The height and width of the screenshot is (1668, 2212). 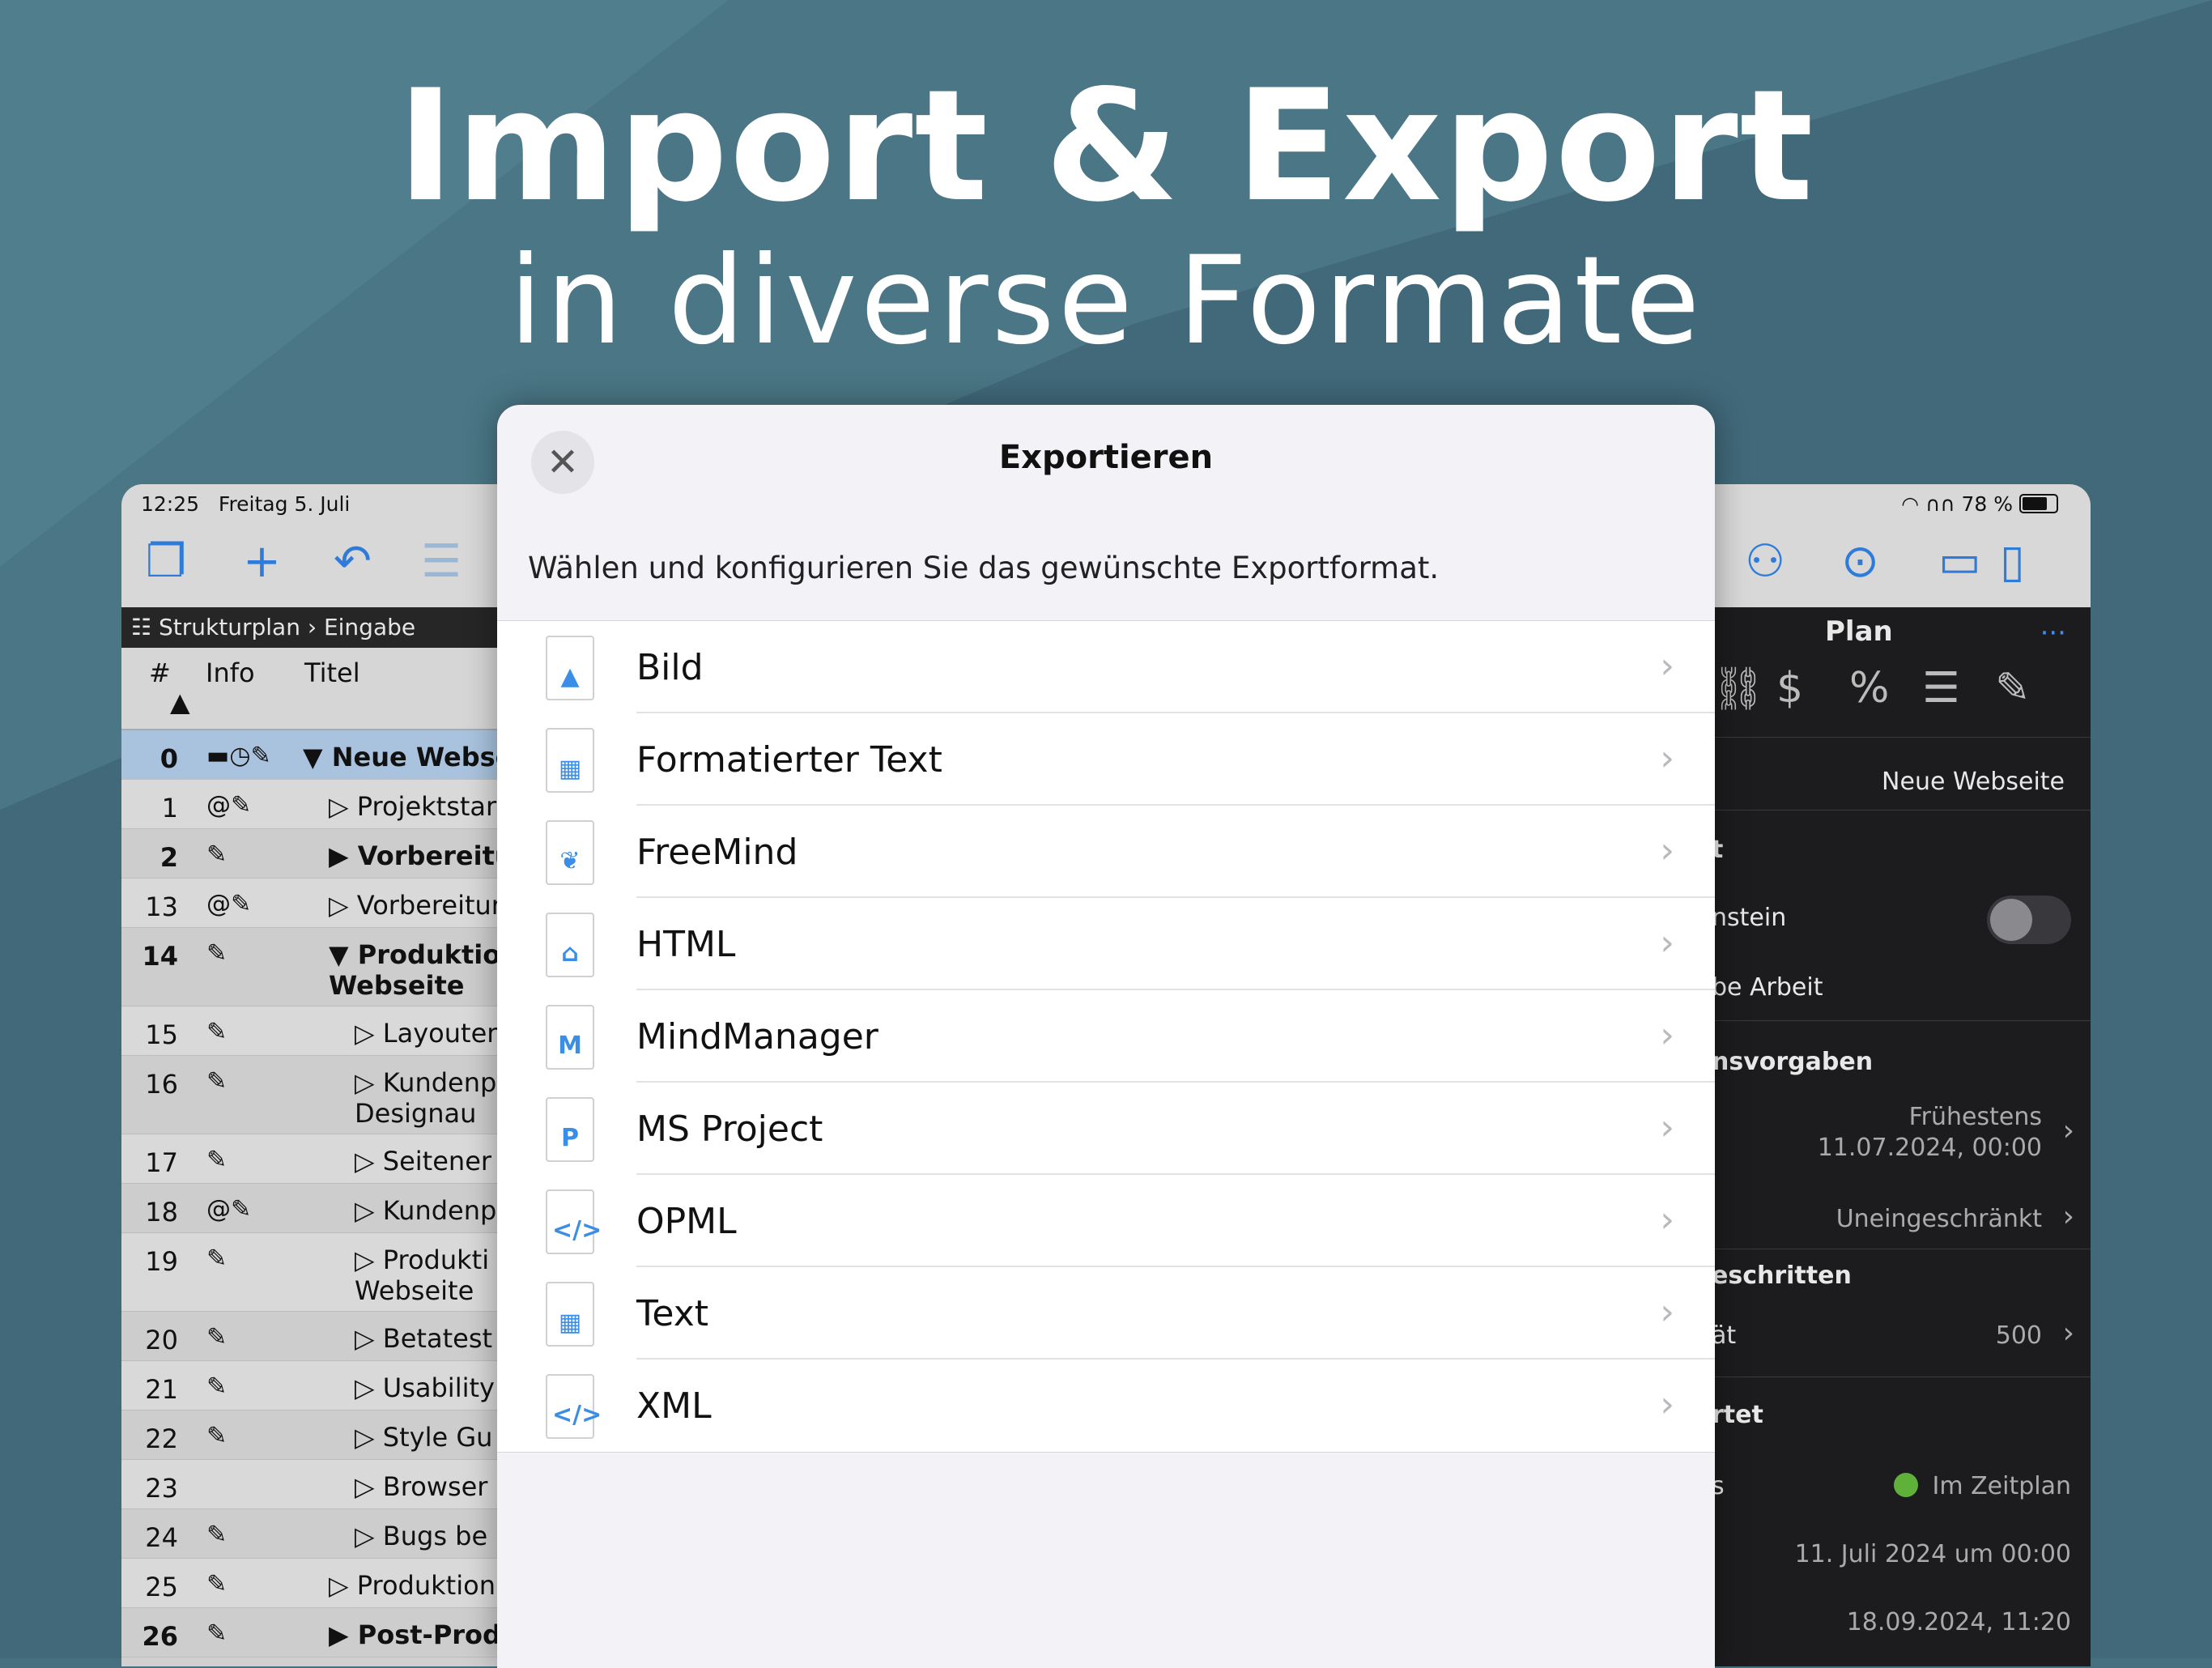 I want to click on column-header-title: Titel, so click(x=332, y=673).